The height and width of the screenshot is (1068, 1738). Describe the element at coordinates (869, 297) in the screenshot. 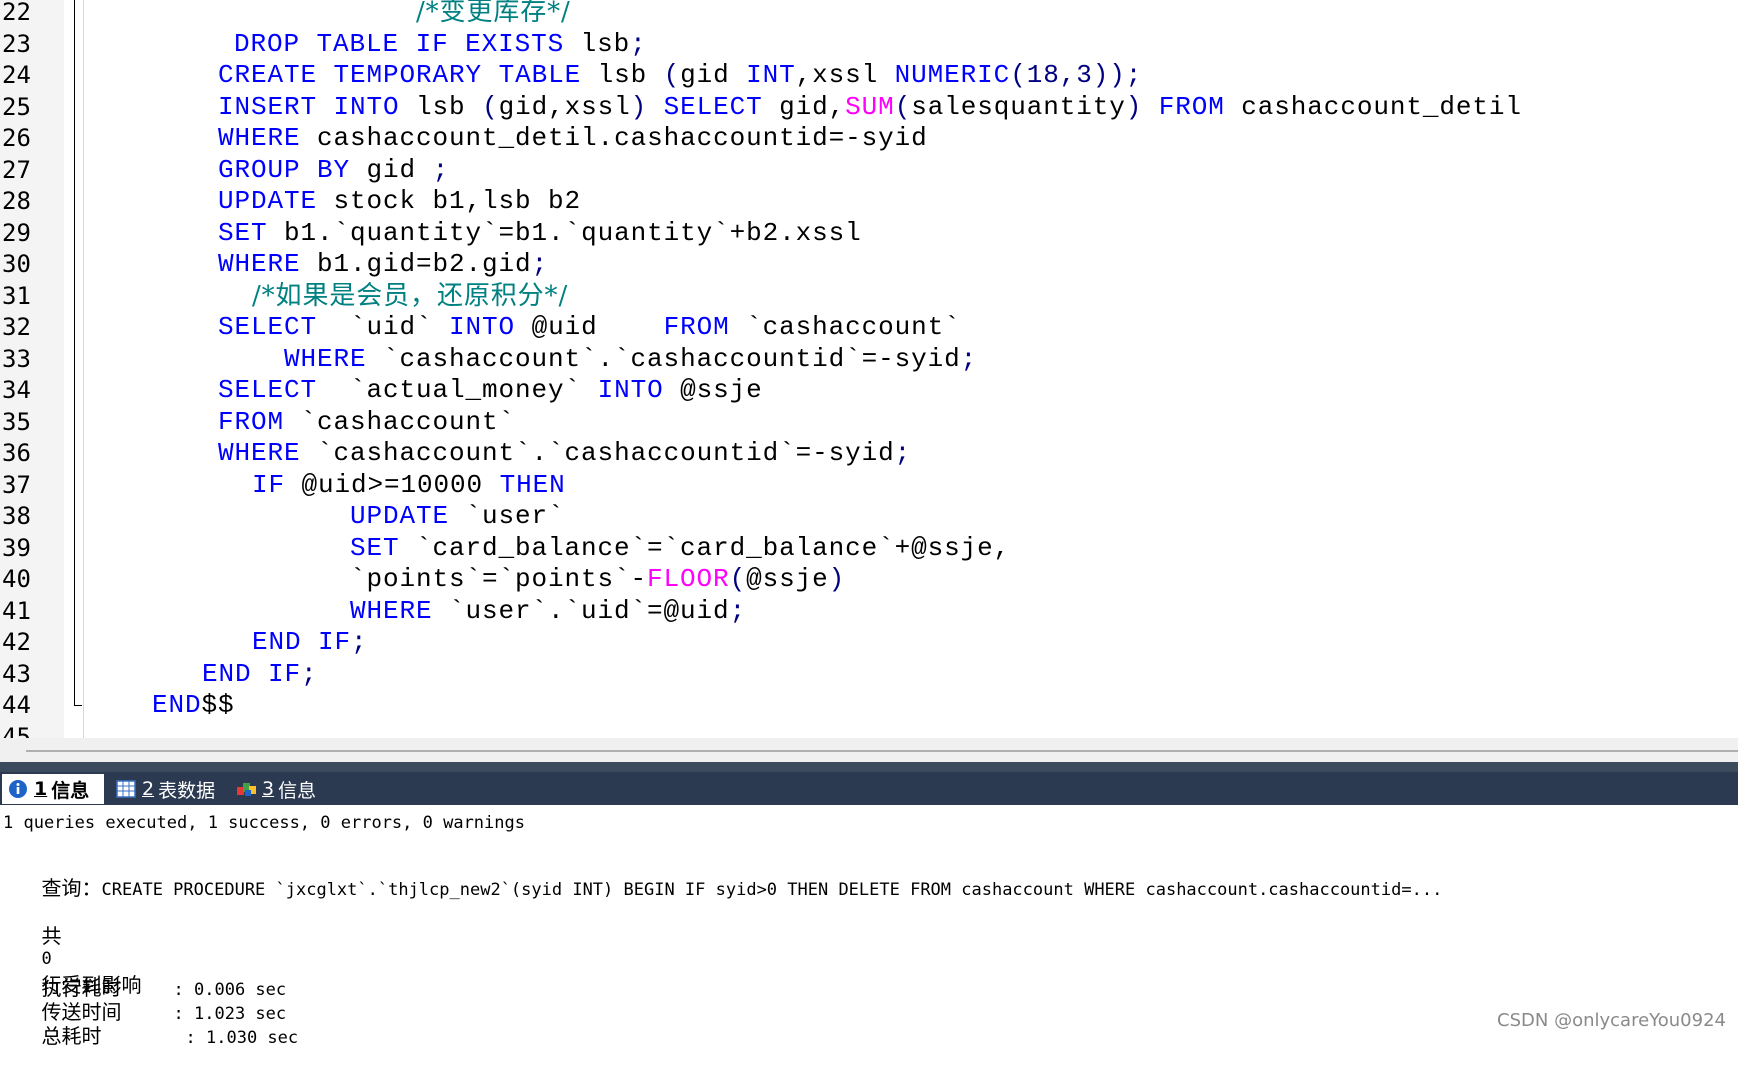

I see `code-line: 31 /*如果是会员，还原积分*/` at that location.